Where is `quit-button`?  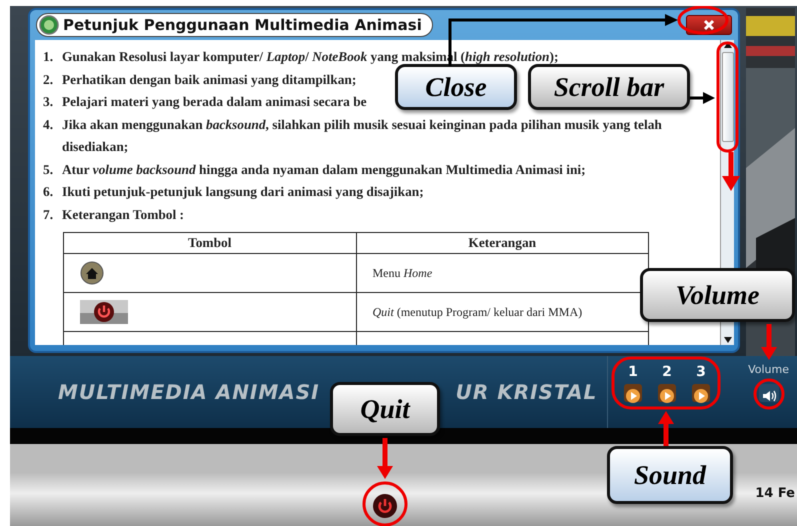
quit-button is located at coordinates (385, 506).